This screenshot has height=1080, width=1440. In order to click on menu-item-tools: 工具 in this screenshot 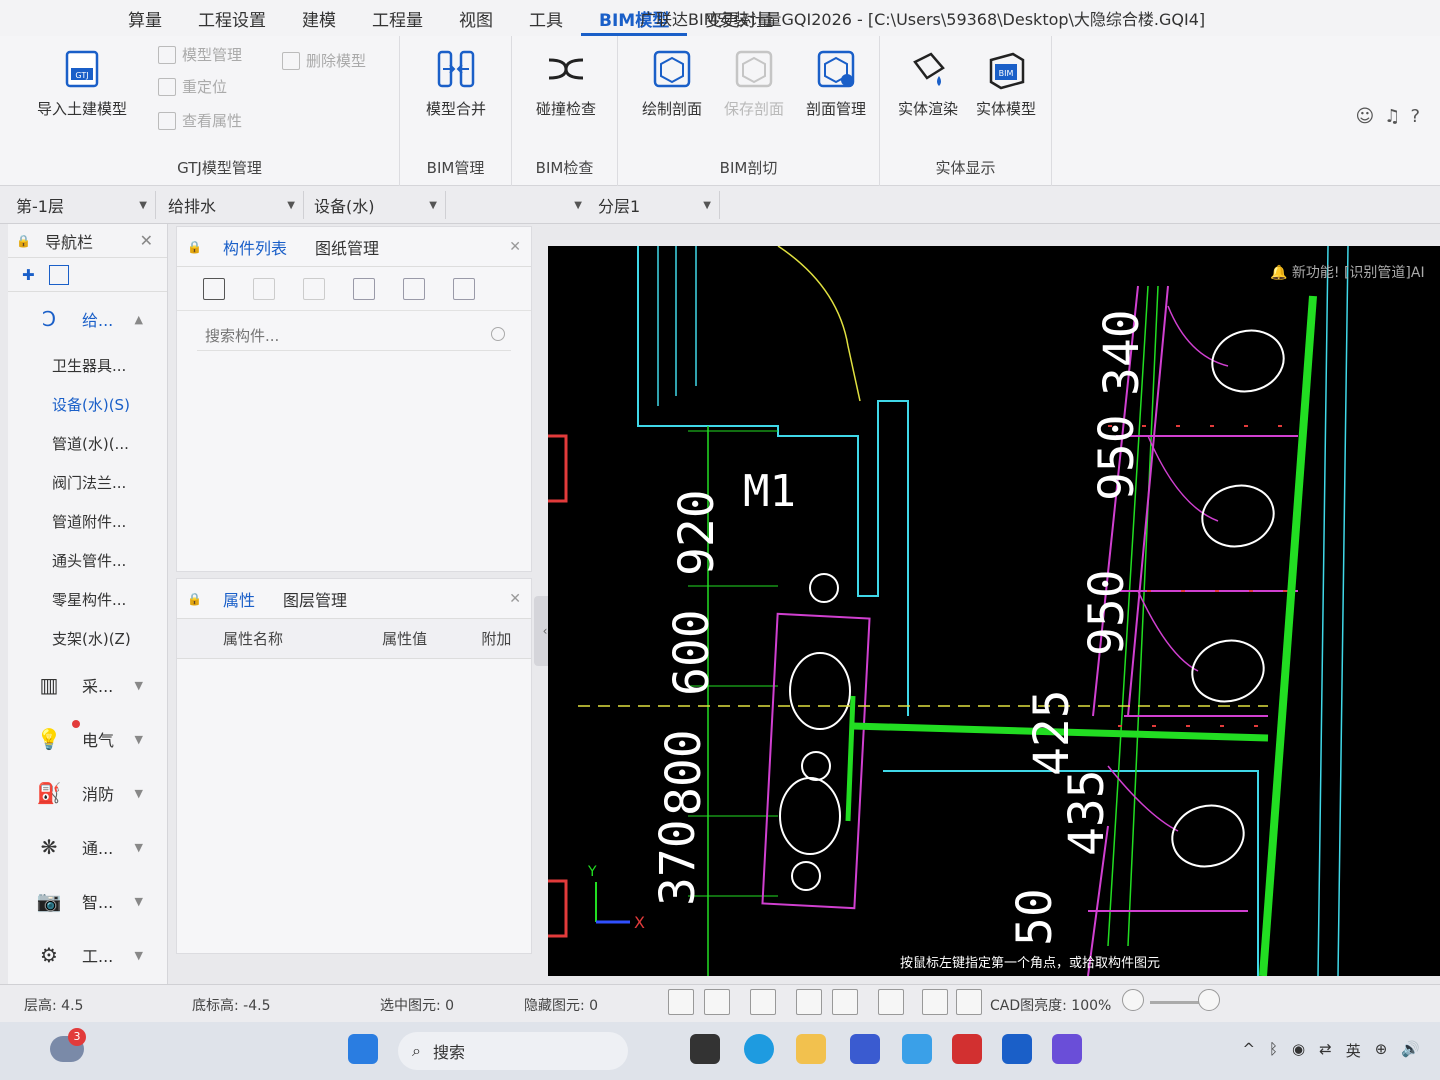, I will do `click(546, 18)`.